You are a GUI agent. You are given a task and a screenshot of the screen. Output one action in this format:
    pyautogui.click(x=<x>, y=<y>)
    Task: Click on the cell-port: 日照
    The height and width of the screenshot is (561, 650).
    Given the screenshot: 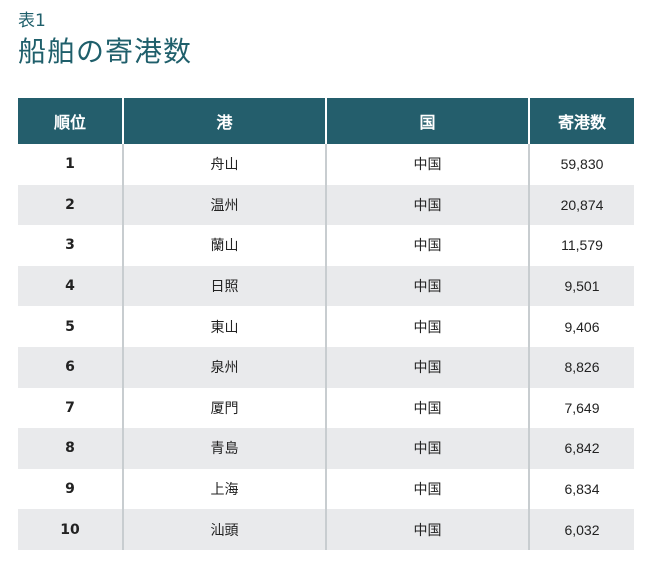 What is the action you would take?
    pyautogui.click(x=224, y=286)
    